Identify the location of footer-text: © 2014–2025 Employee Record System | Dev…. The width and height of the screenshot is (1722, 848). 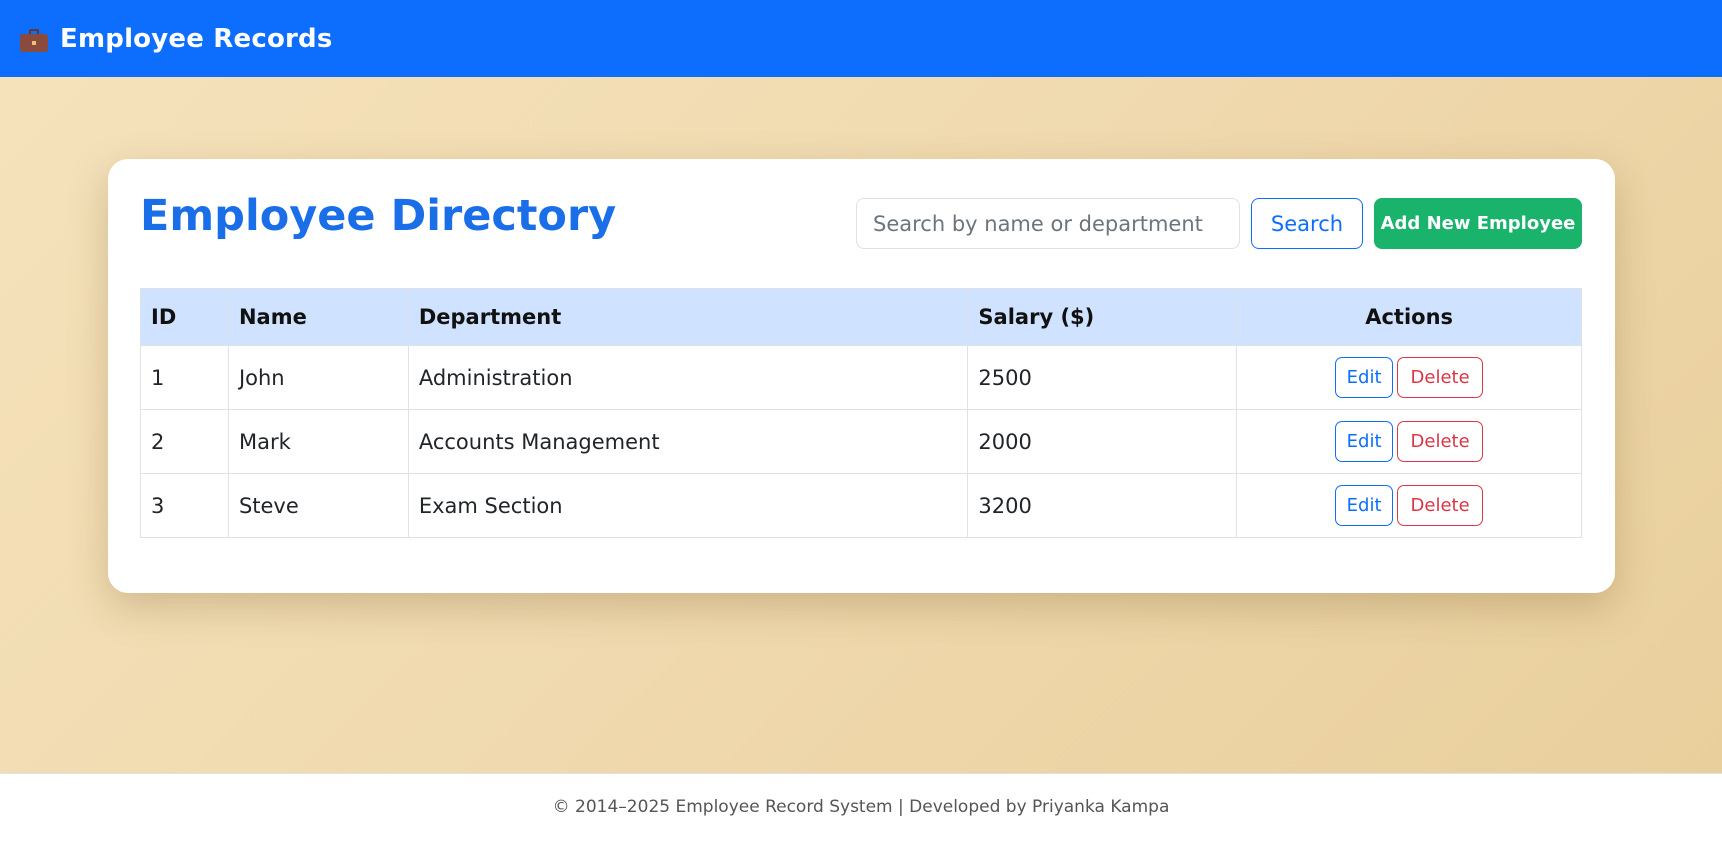
(861, 807).